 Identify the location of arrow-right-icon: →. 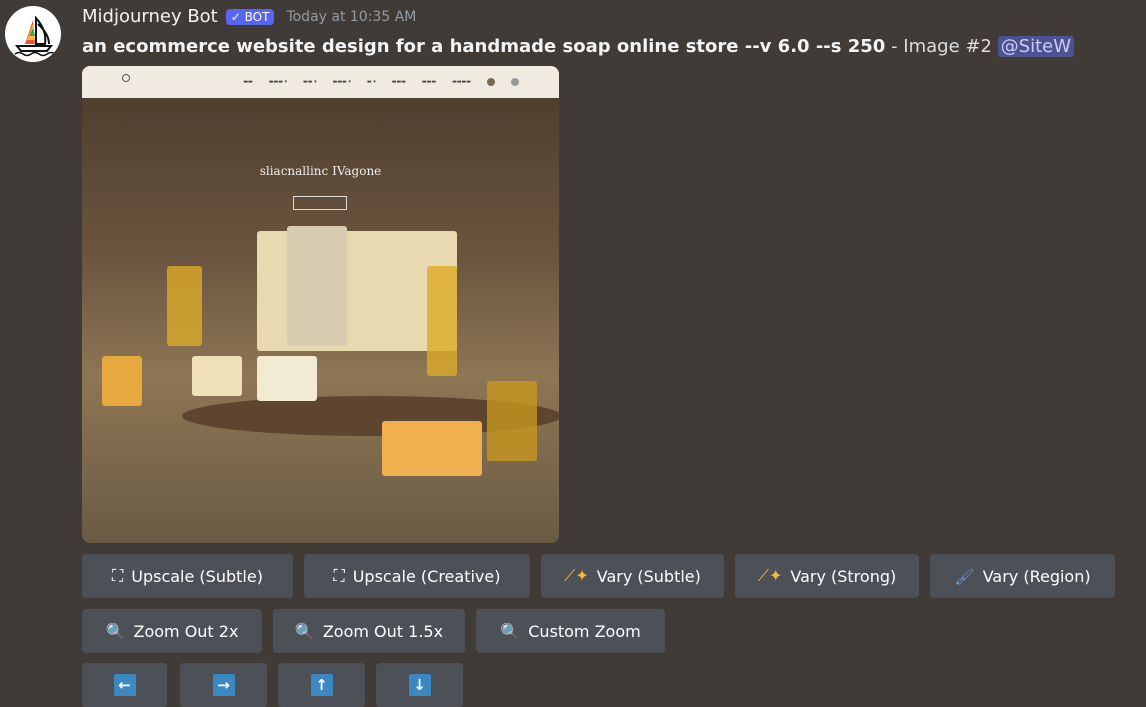
(223, 685).